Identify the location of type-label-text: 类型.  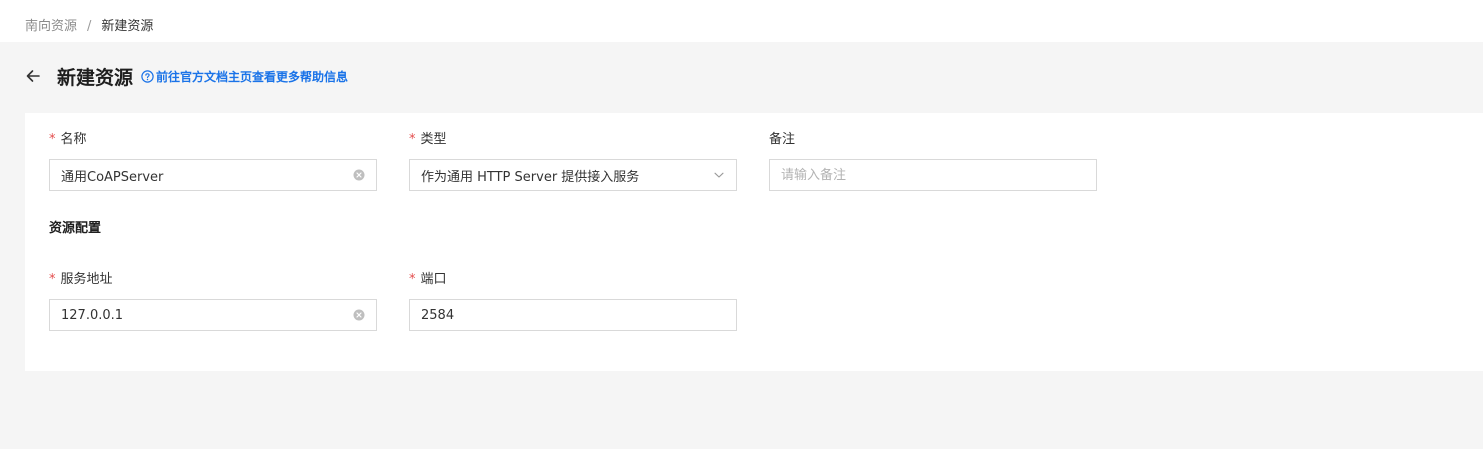
(433, 139).